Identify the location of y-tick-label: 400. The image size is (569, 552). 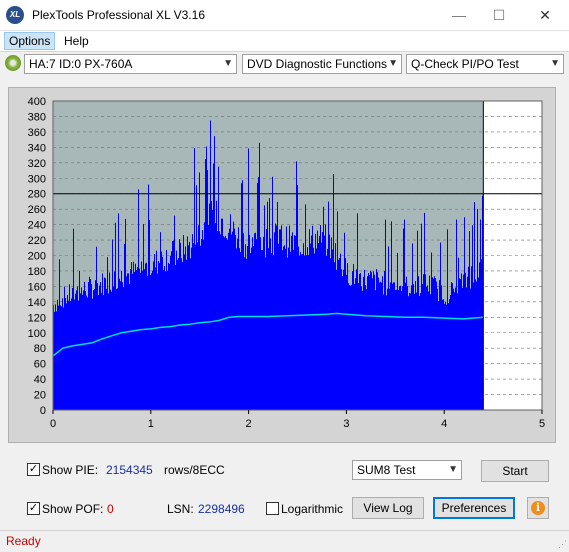
(37, 102).